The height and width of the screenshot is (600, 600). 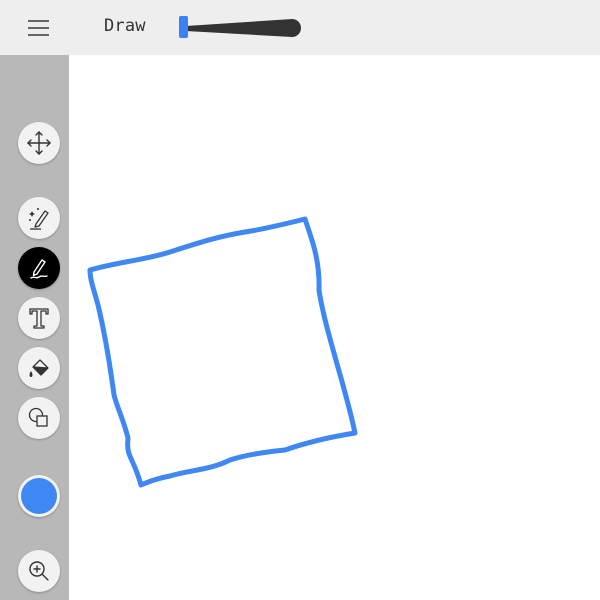 I want to click on text-icon, so click(x=39, y=318).